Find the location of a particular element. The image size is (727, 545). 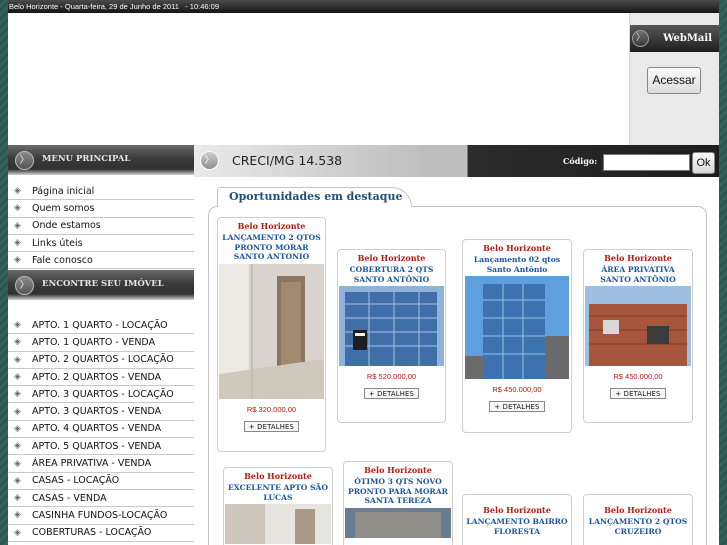

property-type-item: ◈ APTO. 5 QUARTOS - VENDA is located at coordinates (101, 447).